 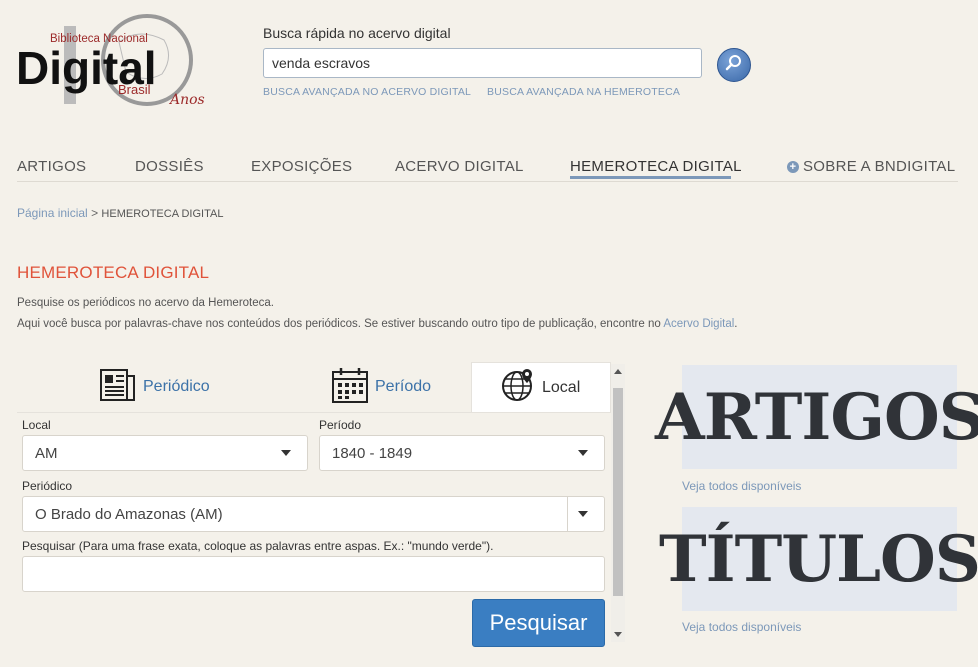 What do you see at coordinates (561, 387) in the screenshot?
I see `tab-local-label: Local` at bounding box center [561, 387].